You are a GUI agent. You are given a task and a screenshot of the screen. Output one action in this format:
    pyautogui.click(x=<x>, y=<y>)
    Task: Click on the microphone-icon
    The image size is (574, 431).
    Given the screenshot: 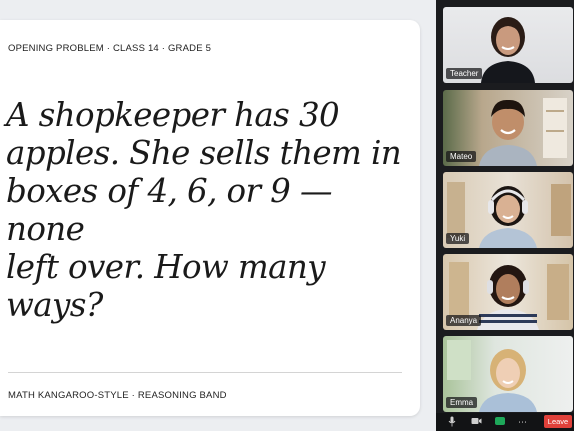 What is the action you would take?
    pyautogui.click(x=452, y=422)
    